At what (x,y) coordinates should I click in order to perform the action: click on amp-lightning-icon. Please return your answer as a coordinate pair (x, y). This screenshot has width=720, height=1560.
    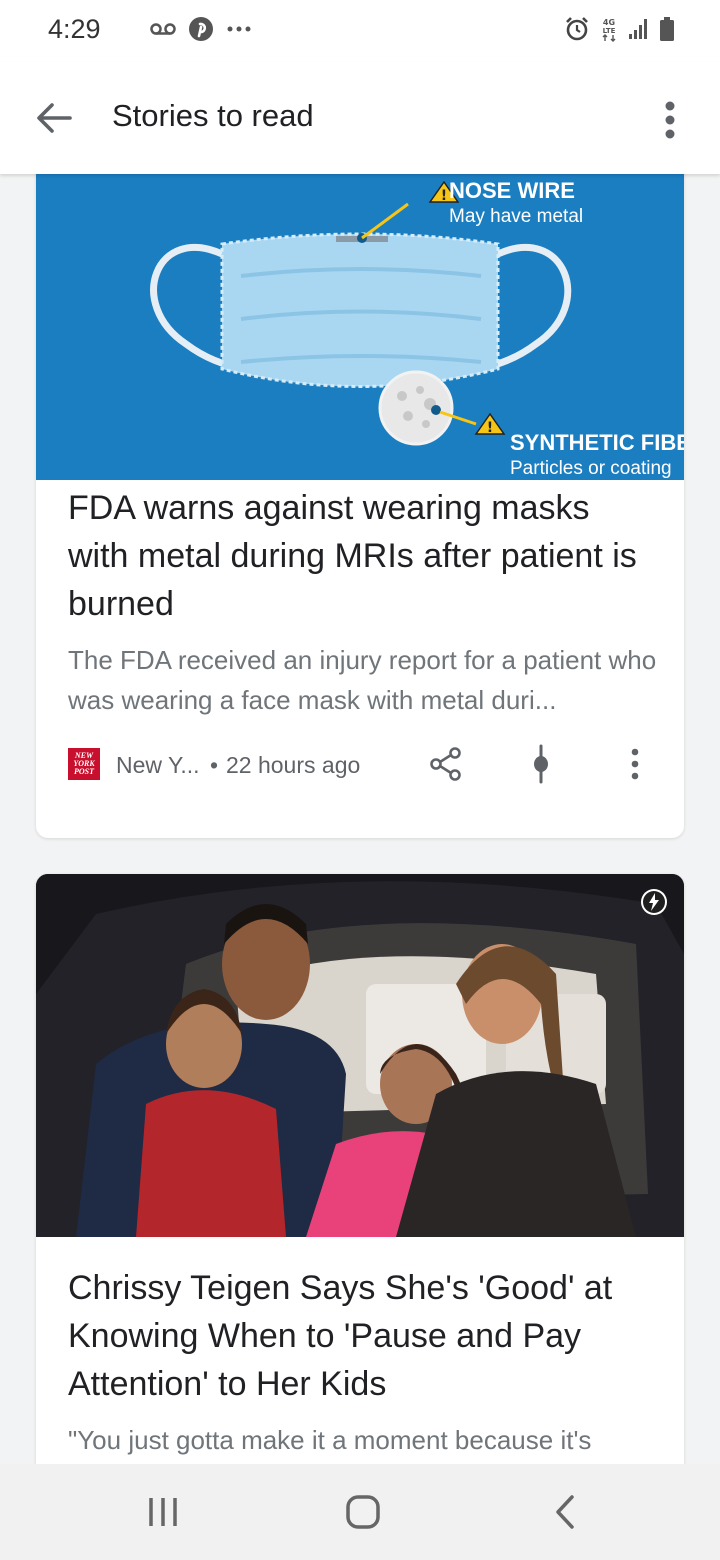
    Looking at the image, I should click on (654, 902).